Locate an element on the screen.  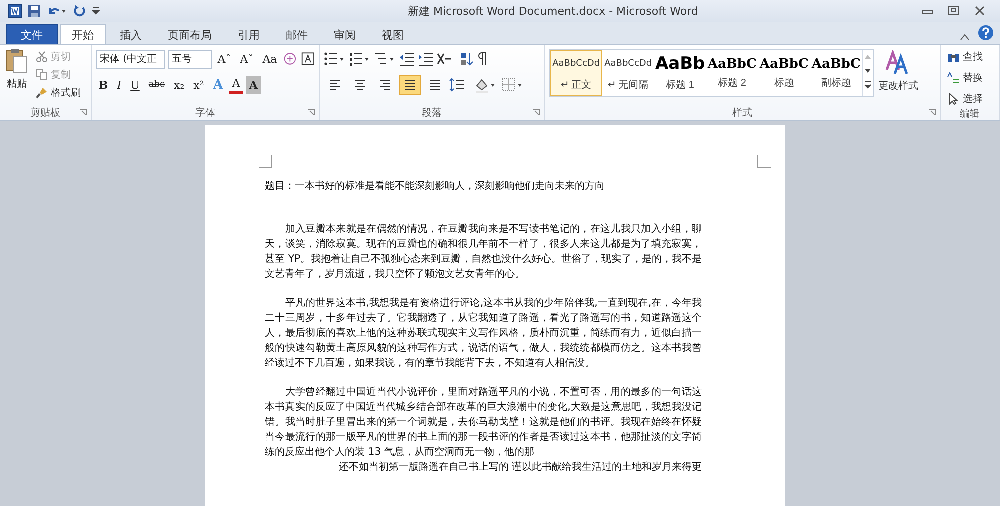
style-item: AaBb 标题 1 is located at coordinates (680, 73).